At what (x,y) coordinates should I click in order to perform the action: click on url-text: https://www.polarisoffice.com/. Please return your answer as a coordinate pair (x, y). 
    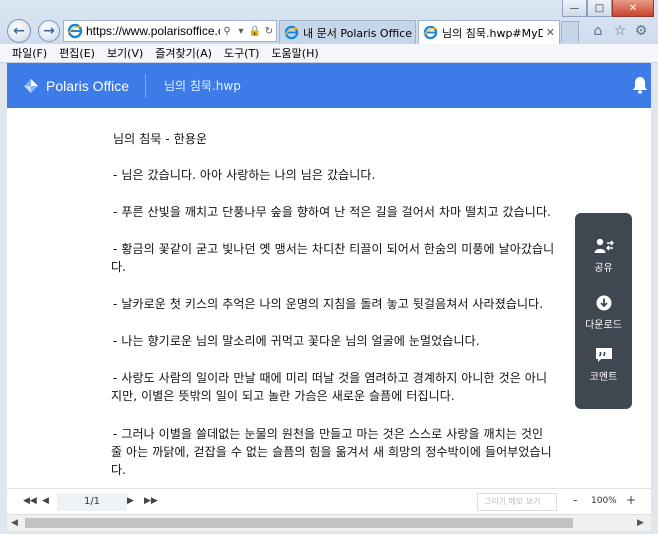
    Looking at the image, I should click on (153, 31).